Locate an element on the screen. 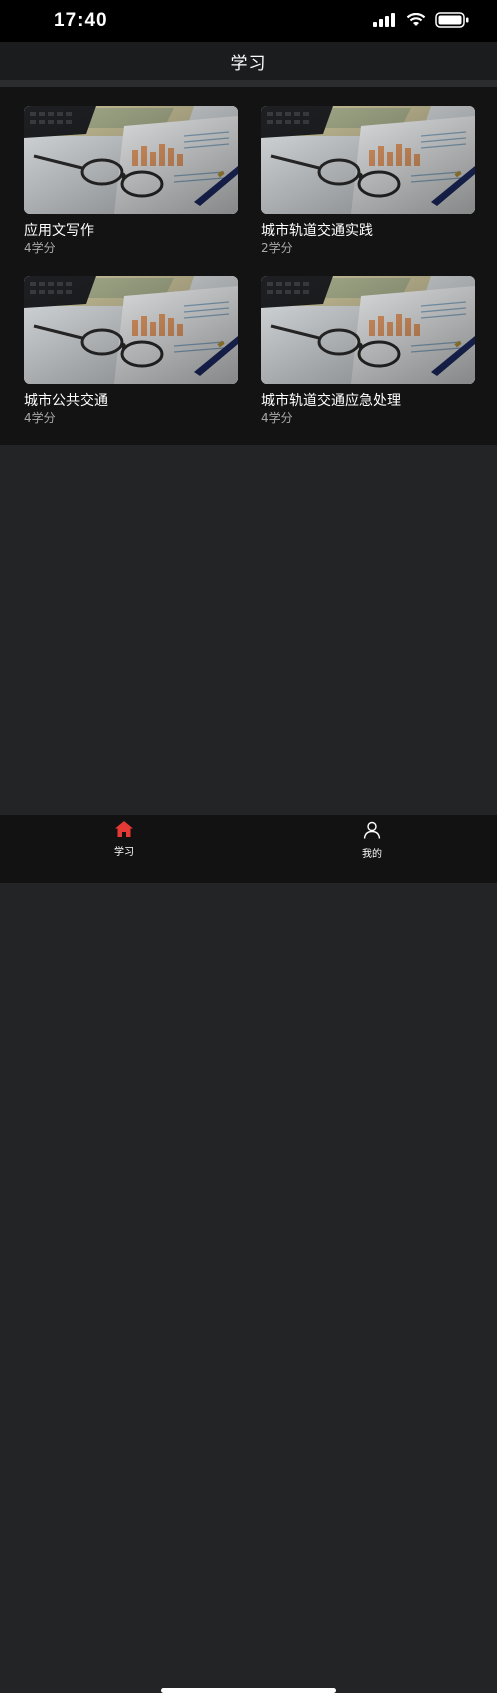 Image resolution: width=497 pixels, height=1693 pixels. wifi-icon is located at coordinates (416, 19).